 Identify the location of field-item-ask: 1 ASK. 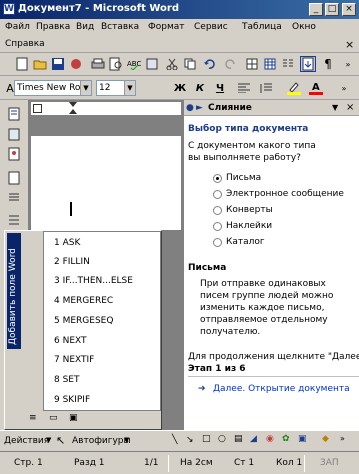
(67, 243).